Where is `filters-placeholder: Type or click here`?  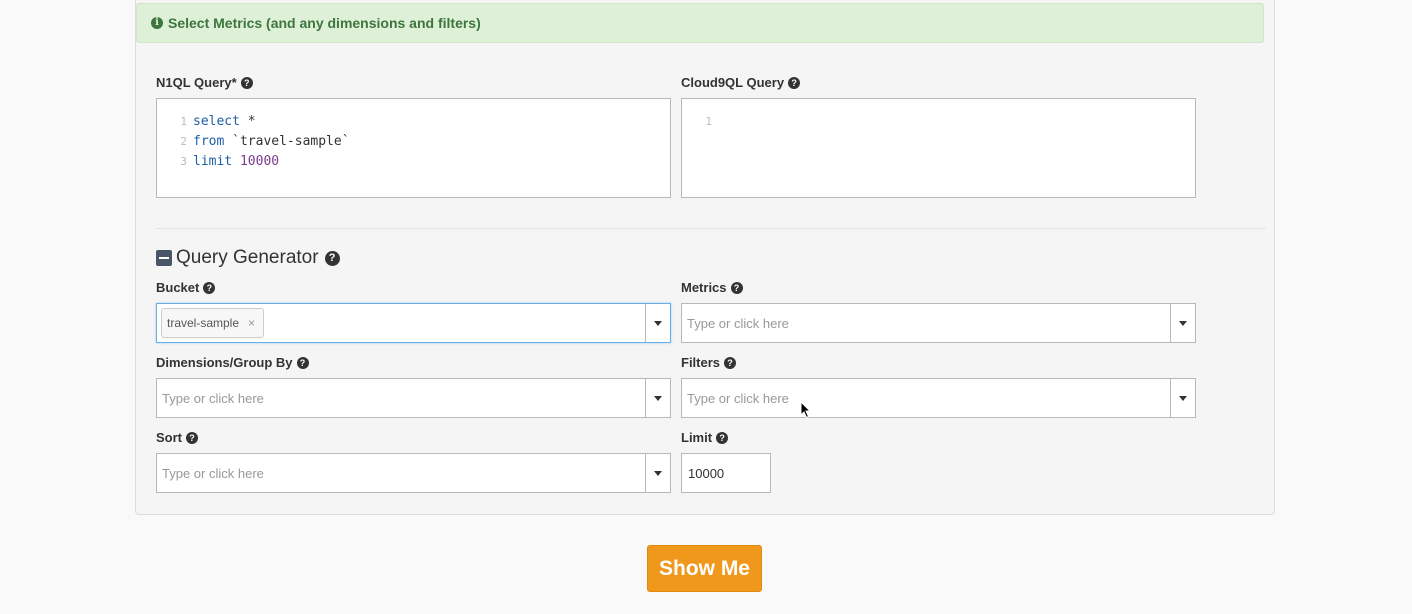
filters-placeholder: Type or click here is located at coordinates (738, 398).